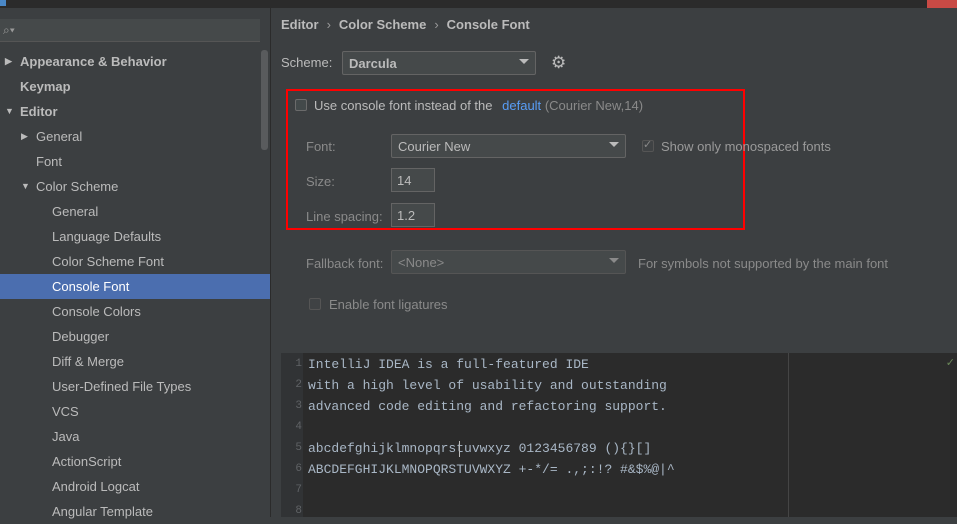 This screenshot has width=957, height=524. I want to click on sidebar-item-label: Angular Template, so click(102, 511).